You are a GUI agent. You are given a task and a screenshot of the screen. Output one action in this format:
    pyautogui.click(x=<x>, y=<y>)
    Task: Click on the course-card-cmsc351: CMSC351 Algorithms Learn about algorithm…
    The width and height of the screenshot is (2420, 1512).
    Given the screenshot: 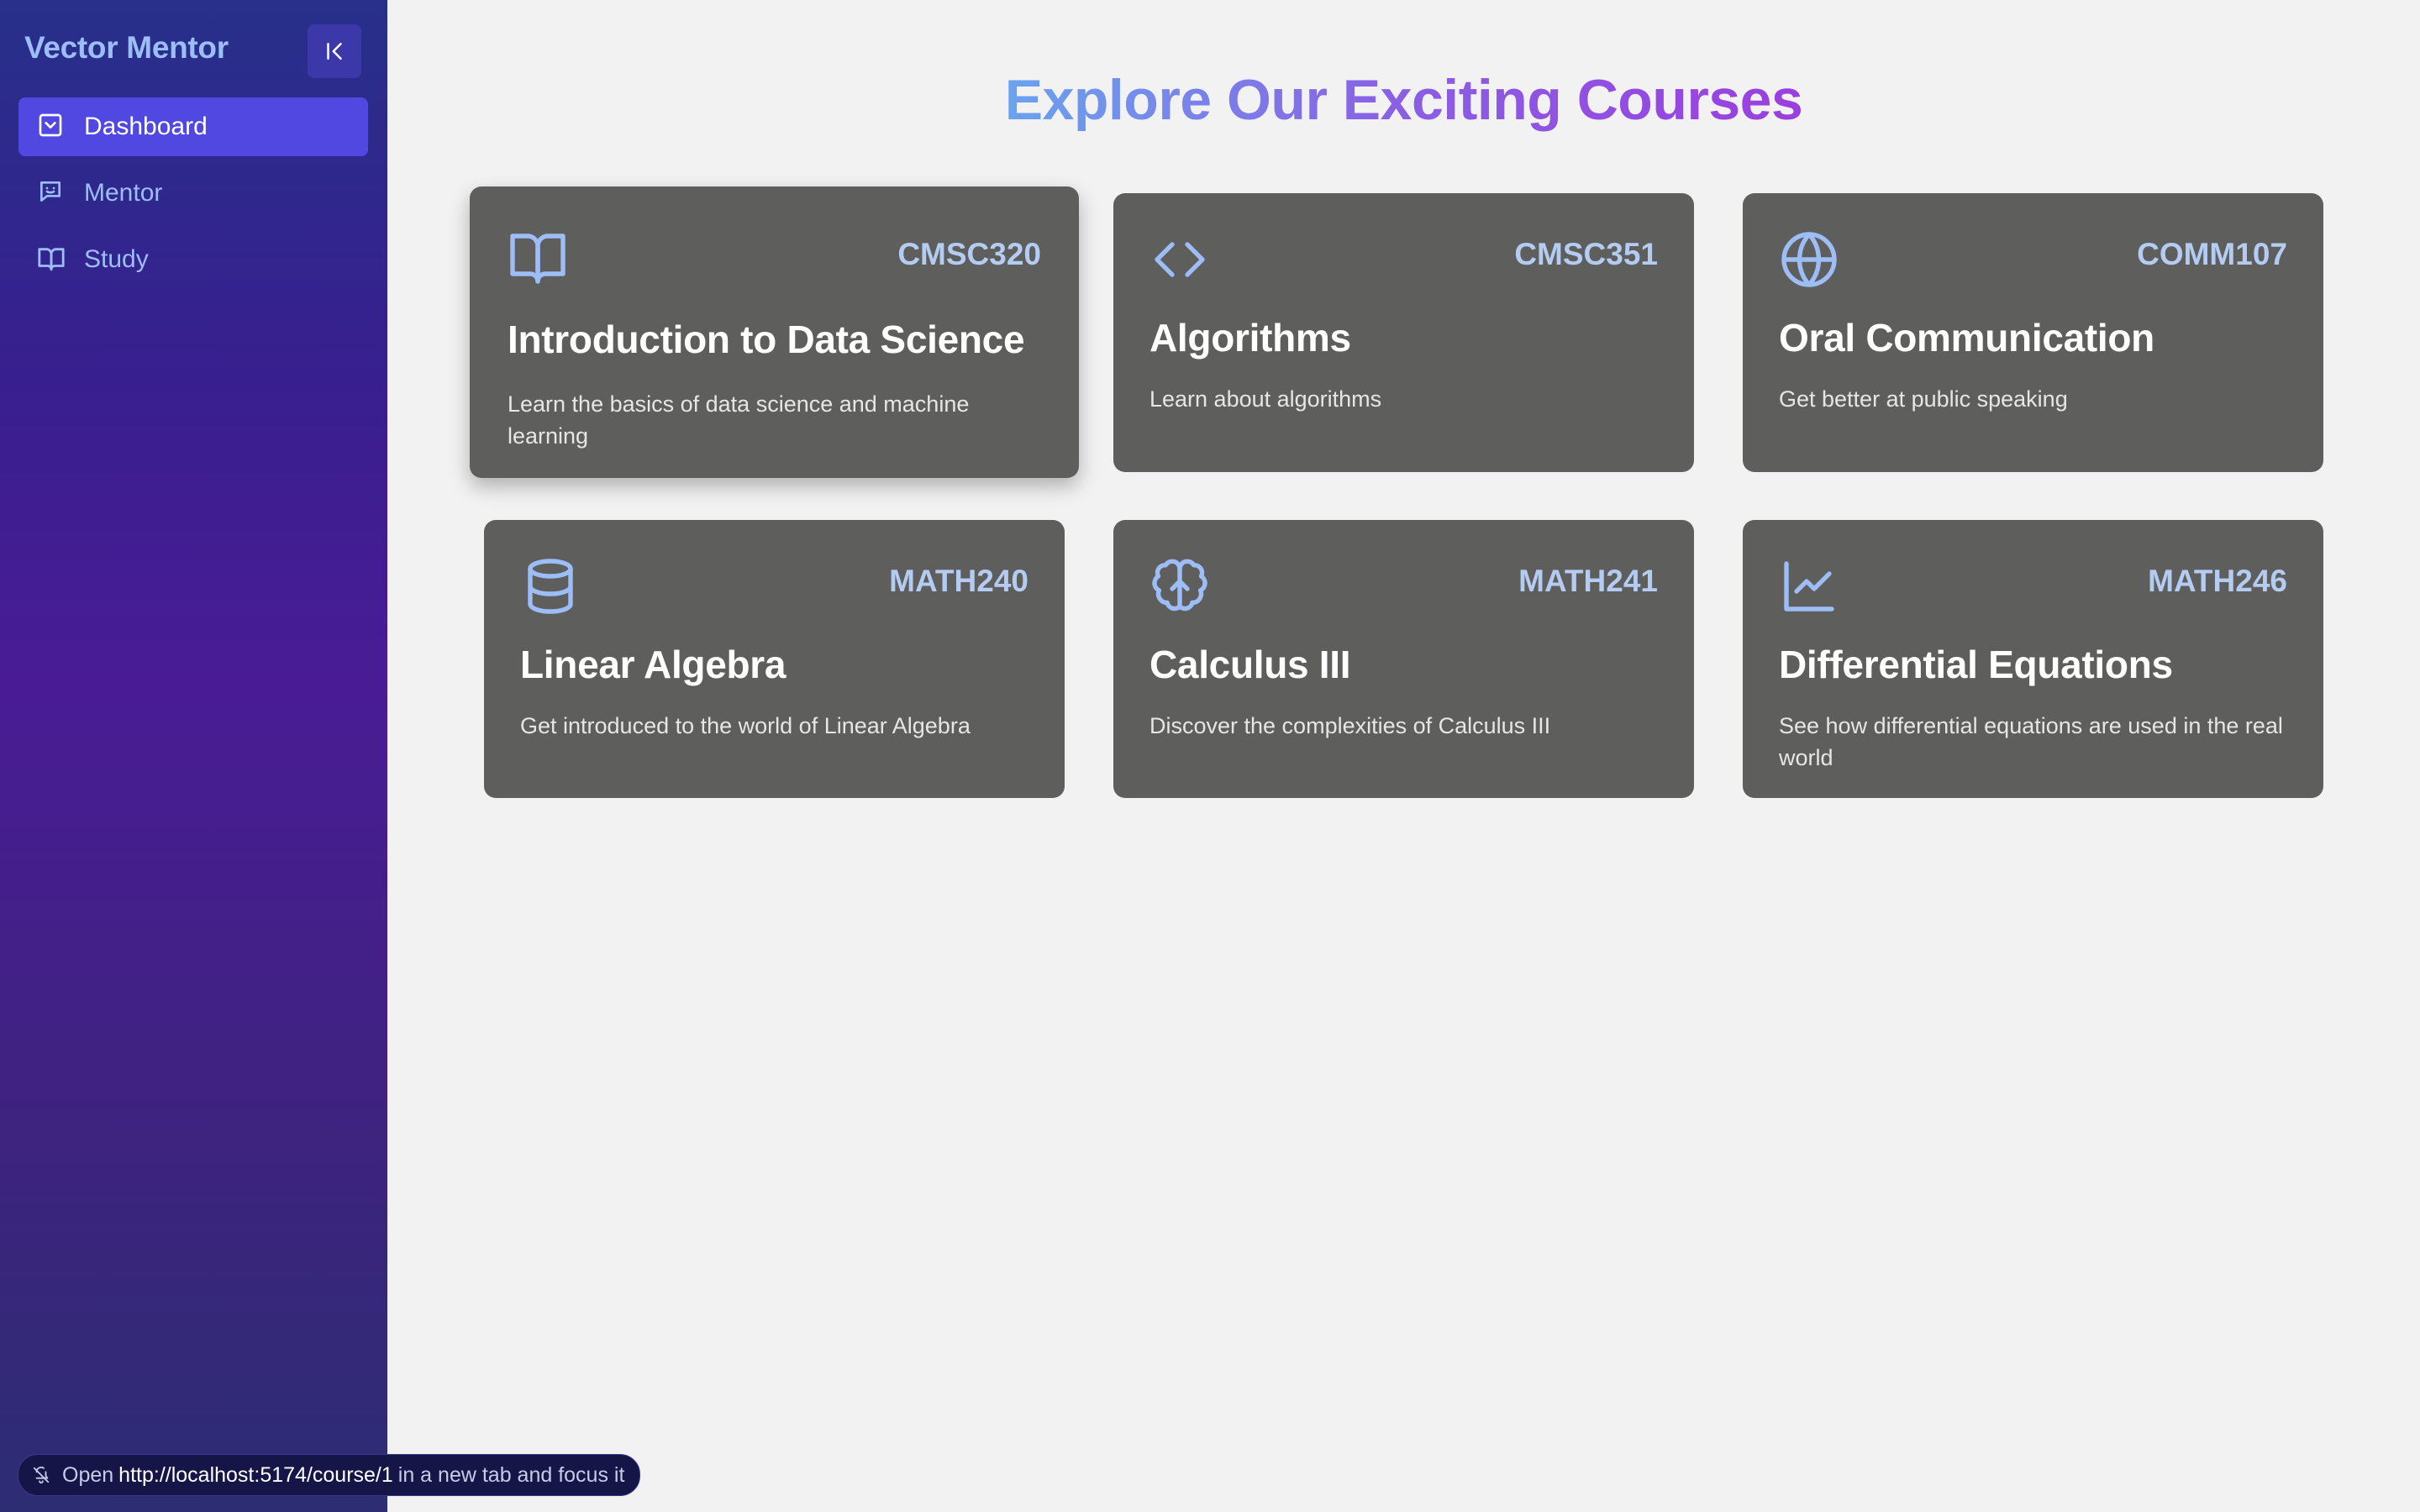 What is the action you would take?
    pyautogui.click(x=1404, y=332)
    